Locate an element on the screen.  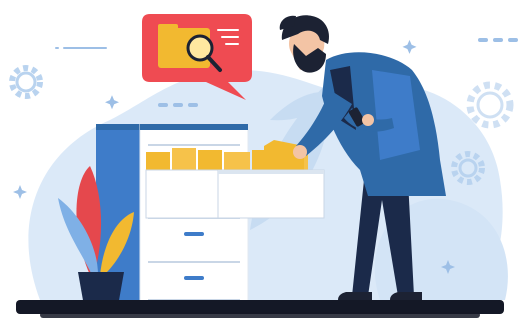
person-head is located at coordinates (304, 44).